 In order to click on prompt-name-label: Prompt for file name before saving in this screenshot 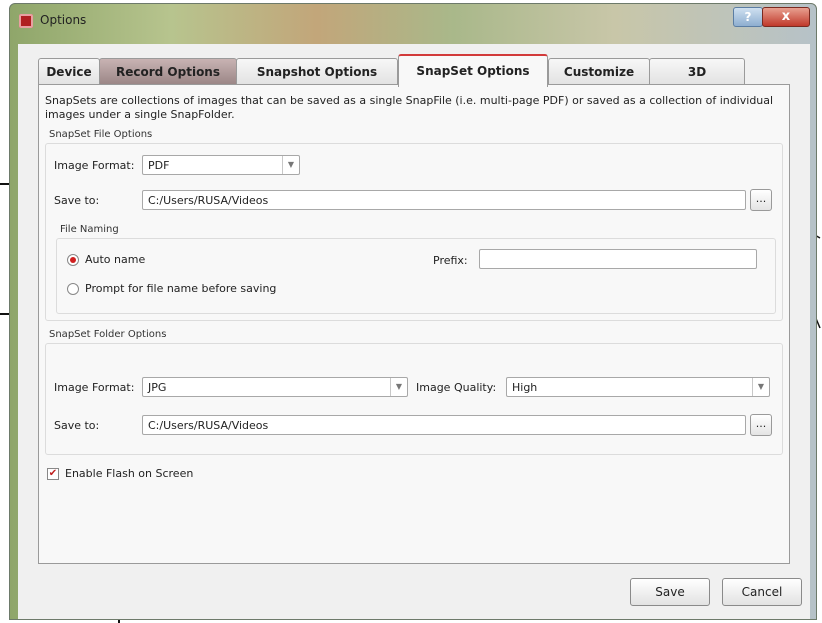, I will do `click(181, 288)`.